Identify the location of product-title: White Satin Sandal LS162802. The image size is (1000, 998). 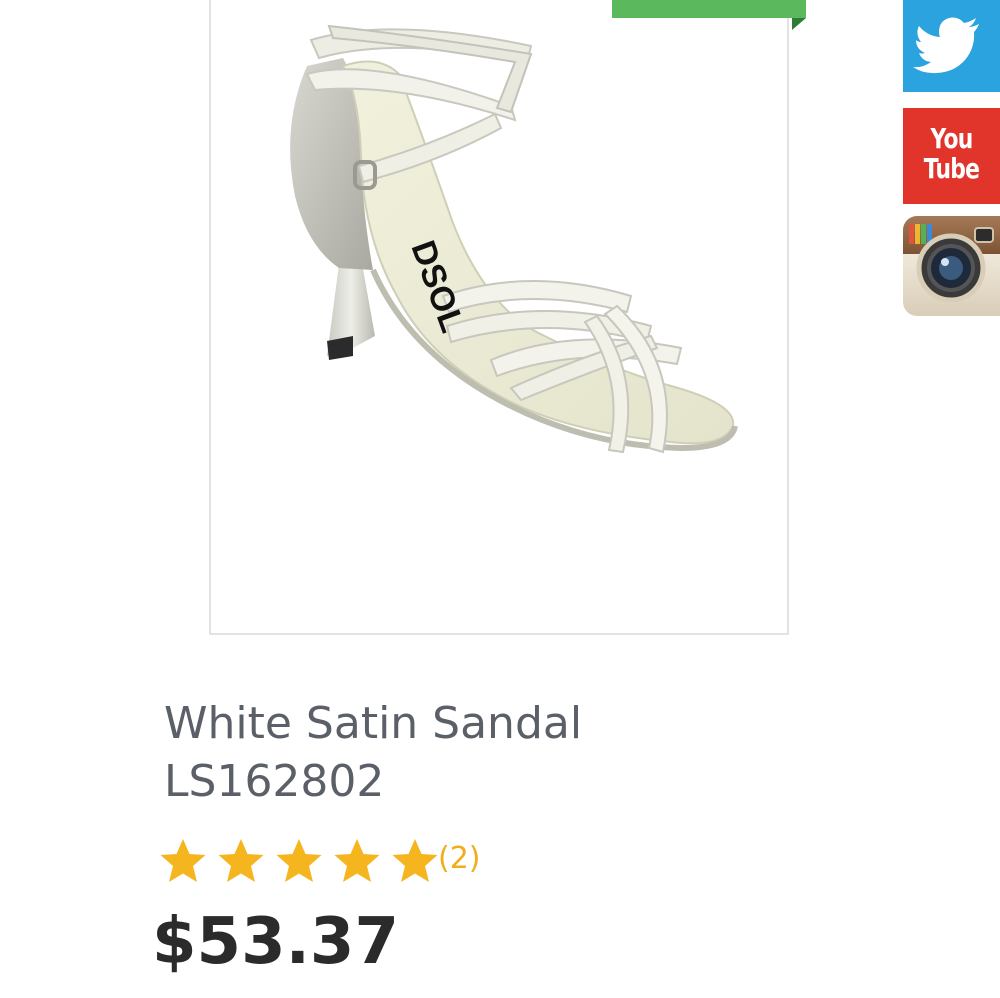
(524, 753).